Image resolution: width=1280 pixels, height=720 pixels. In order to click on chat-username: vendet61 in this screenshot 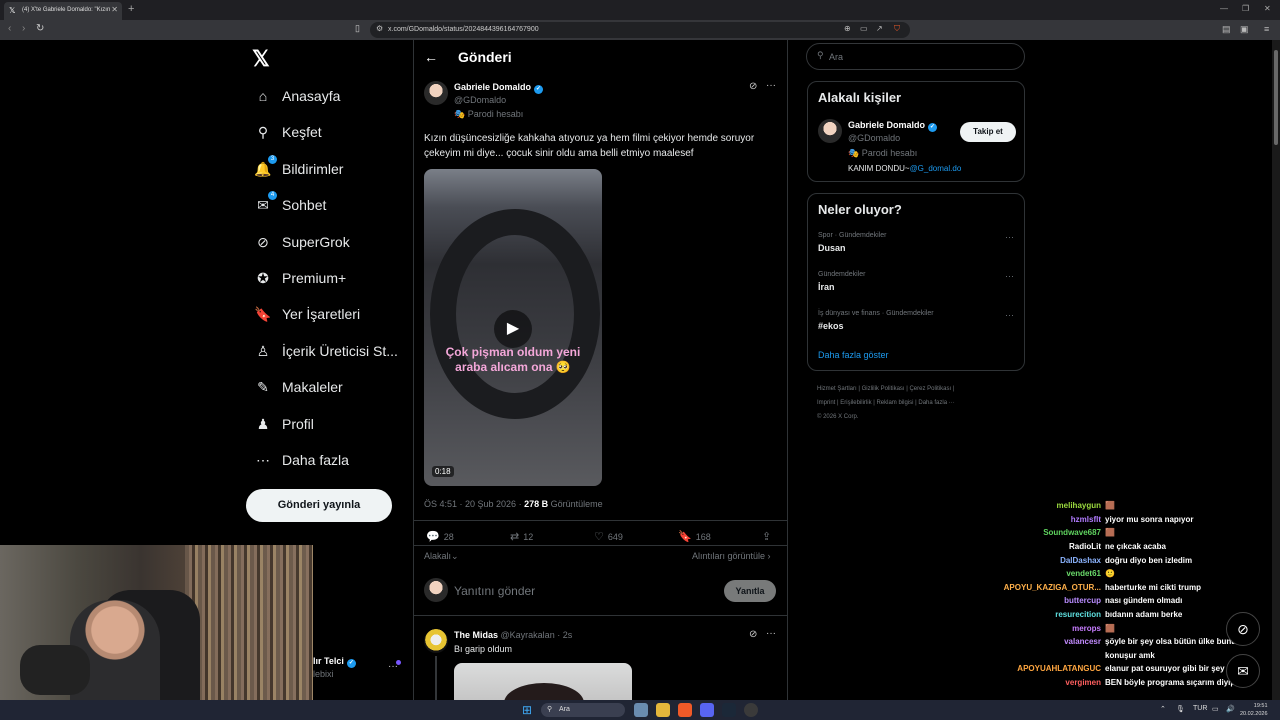, I will do `click(1047, 573)`.